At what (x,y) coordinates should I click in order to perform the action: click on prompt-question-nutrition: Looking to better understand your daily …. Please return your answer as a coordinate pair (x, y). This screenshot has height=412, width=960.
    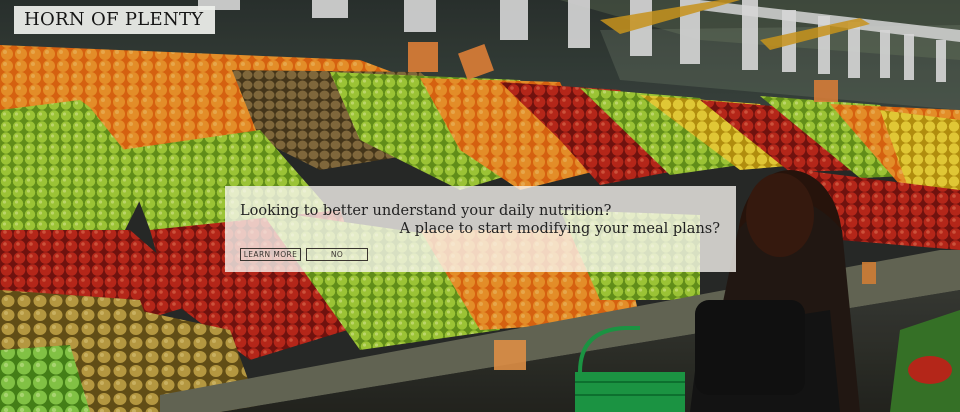
    Looking at the image, I should click on (426, 211).